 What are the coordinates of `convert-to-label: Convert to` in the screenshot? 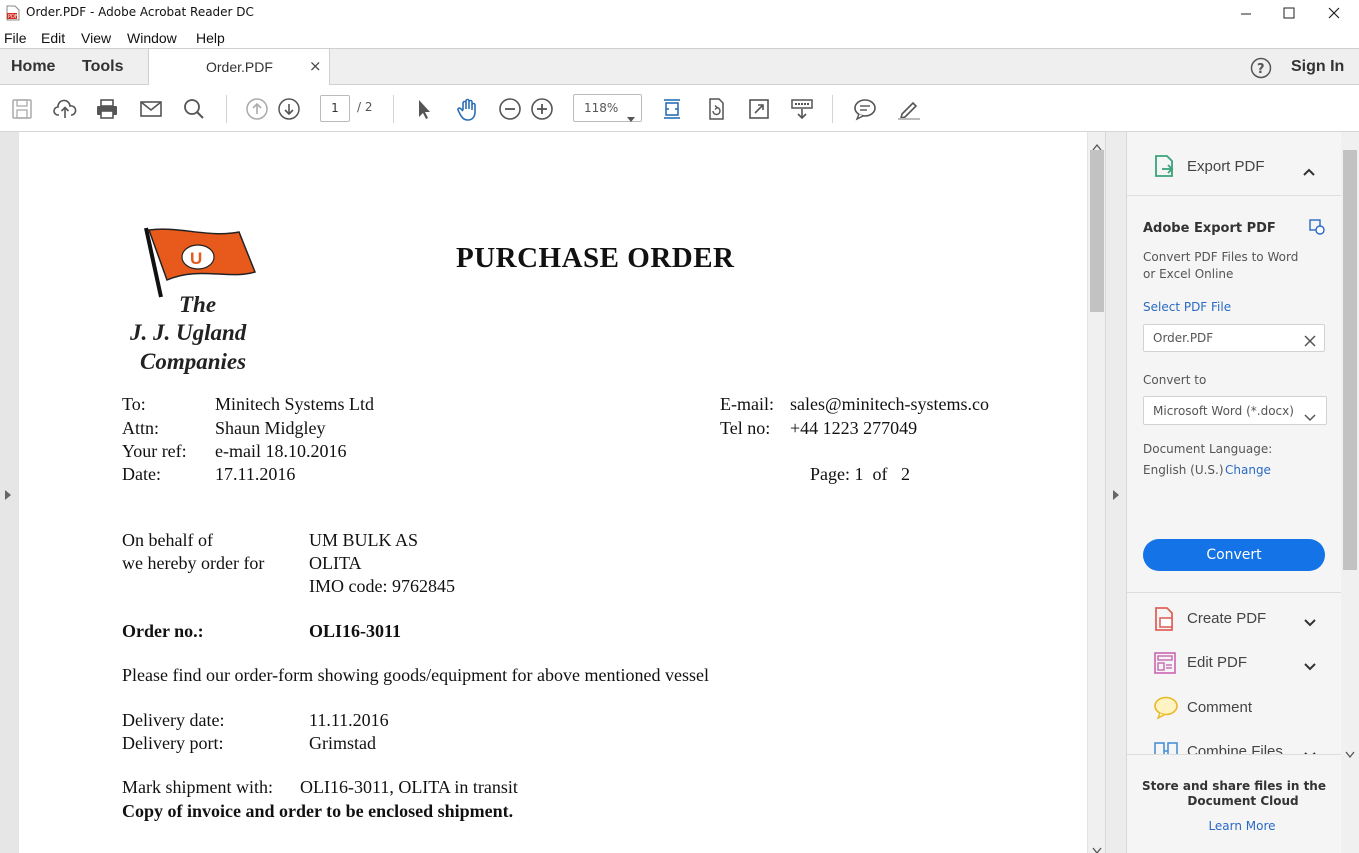 It's located at (1175, 380).